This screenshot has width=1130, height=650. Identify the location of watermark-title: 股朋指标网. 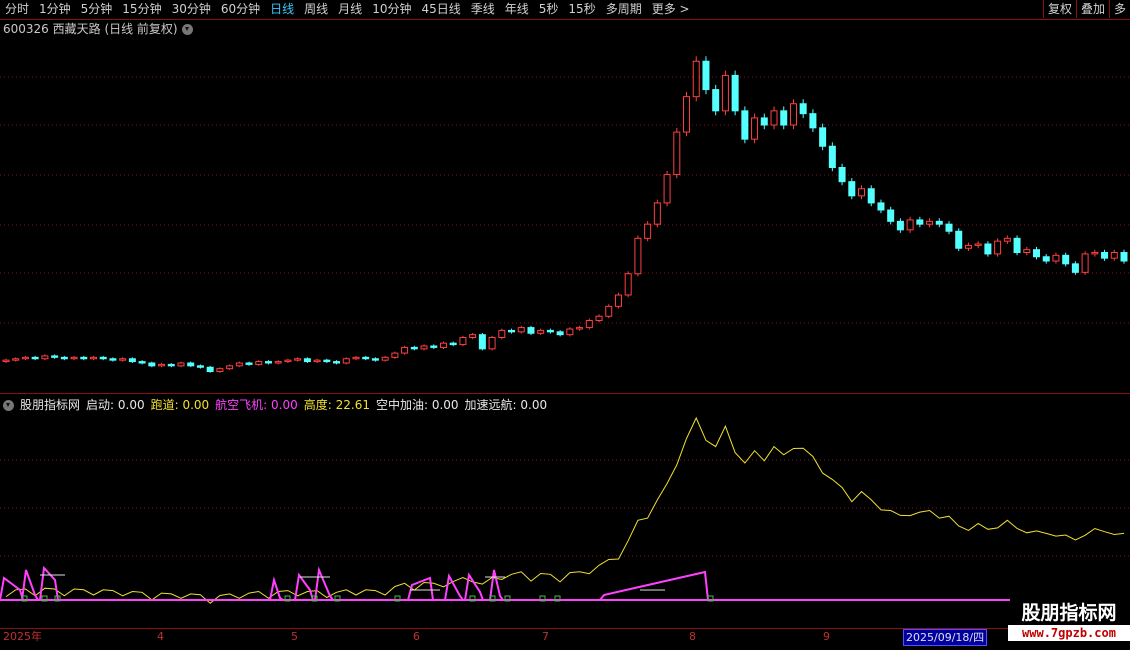
(1069, 613).